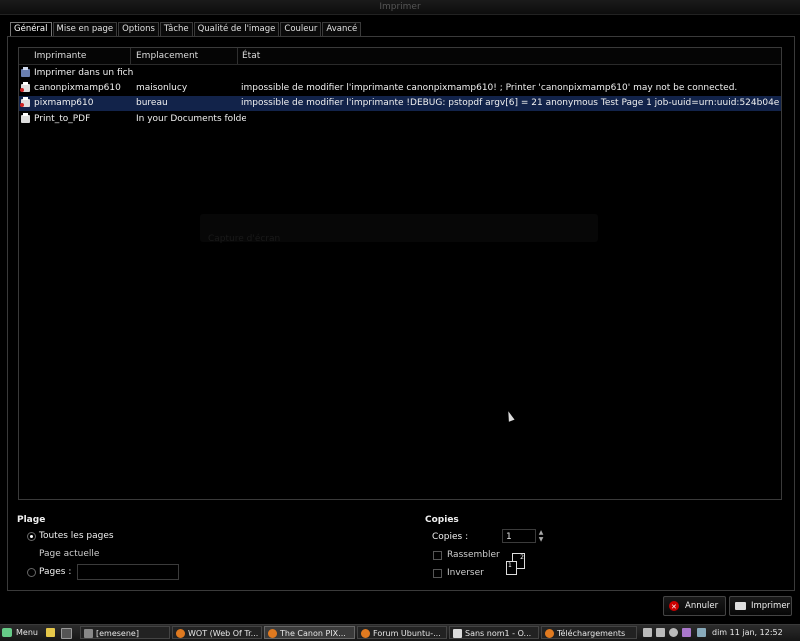 The height and width of the screenshot is (641, 800). I want to click on collate-pages-icon: 2 1, so click(514, 565).